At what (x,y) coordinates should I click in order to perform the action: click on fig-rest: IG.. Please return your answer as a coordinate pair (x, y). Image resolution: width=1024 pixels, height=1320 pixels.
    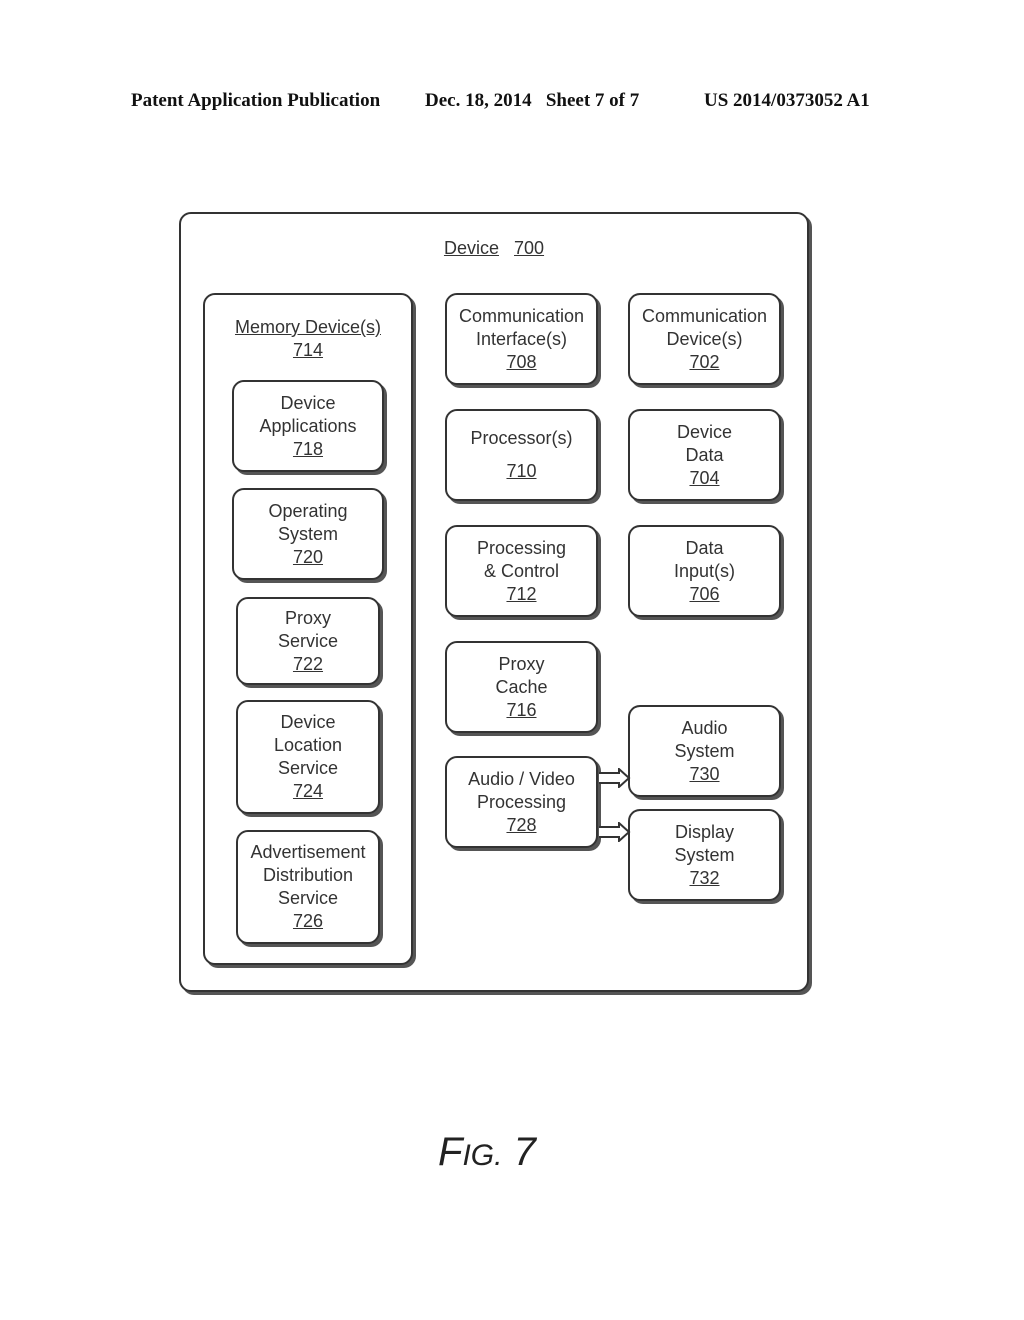
    Looking at the image, I should click on (482, 1155).